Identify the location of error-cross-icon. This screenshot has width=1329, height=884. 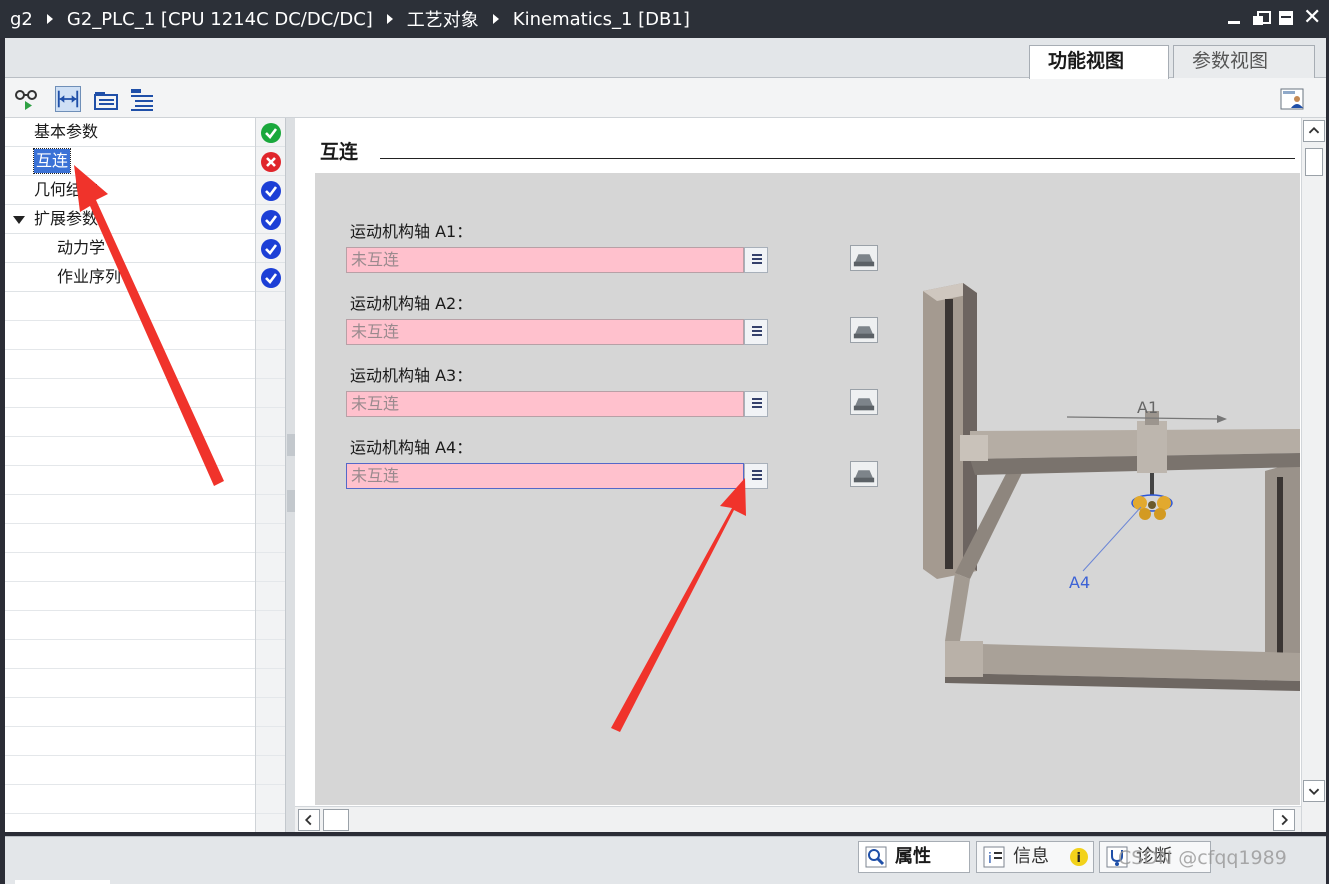
(271, 162).